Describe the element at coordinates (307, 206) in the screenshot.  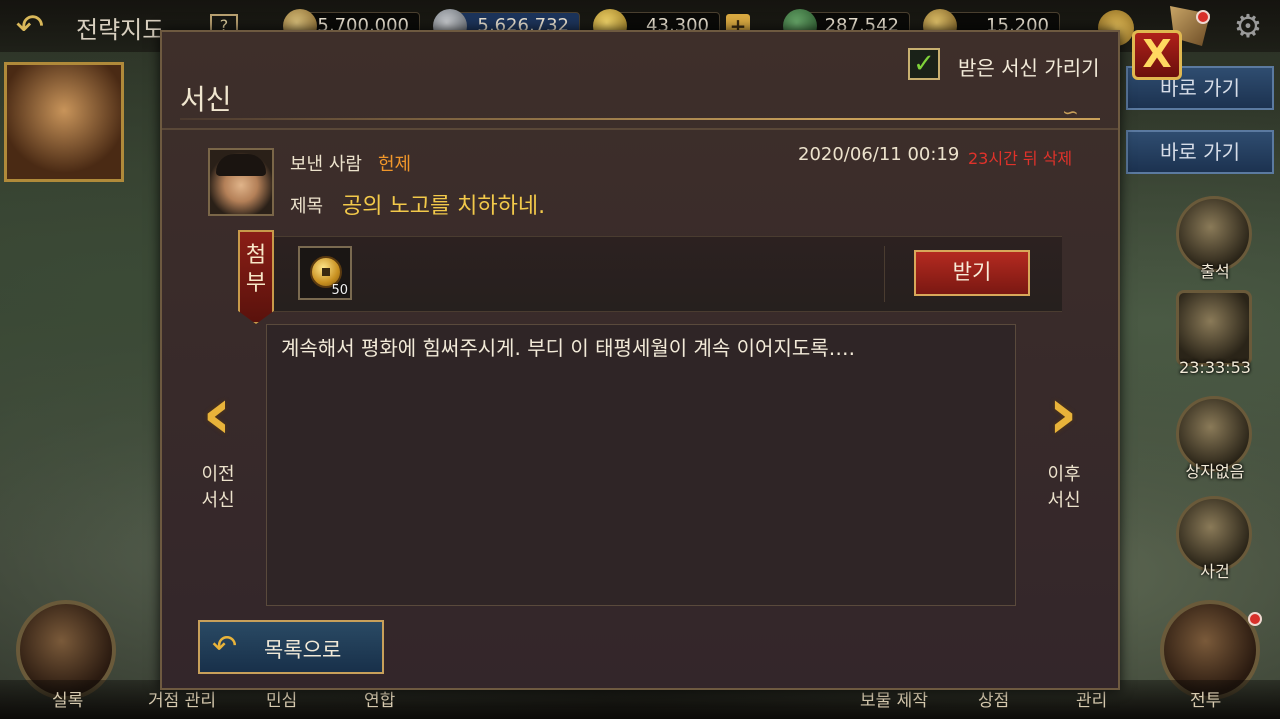
I see `subject-label: 제목` at that location.